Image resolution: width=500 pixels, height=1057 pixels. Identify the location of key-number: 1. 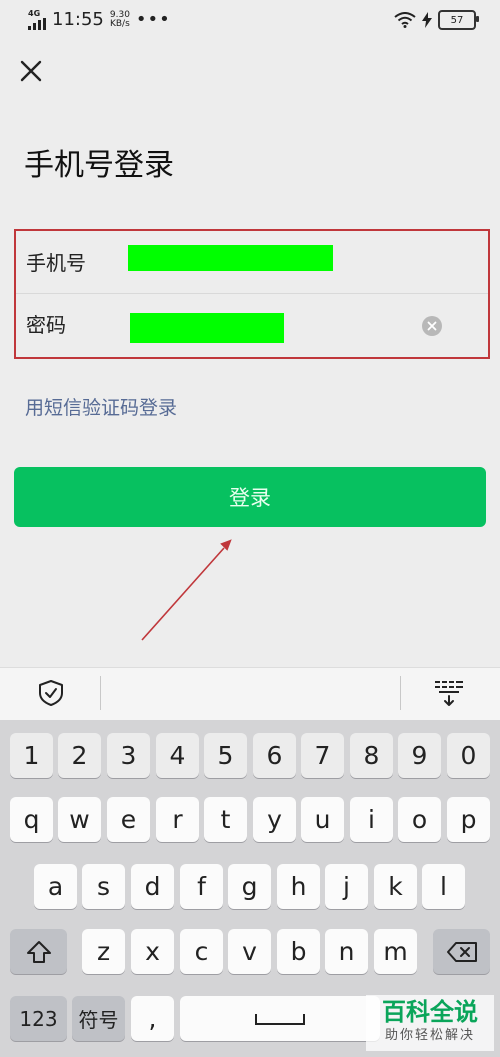
(31, 755).